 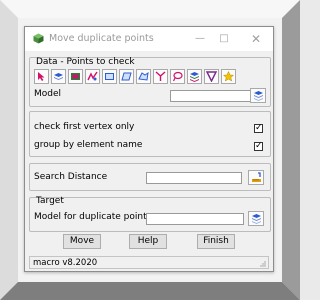 I want to click on tool-stack, so click(x=194, y=76).